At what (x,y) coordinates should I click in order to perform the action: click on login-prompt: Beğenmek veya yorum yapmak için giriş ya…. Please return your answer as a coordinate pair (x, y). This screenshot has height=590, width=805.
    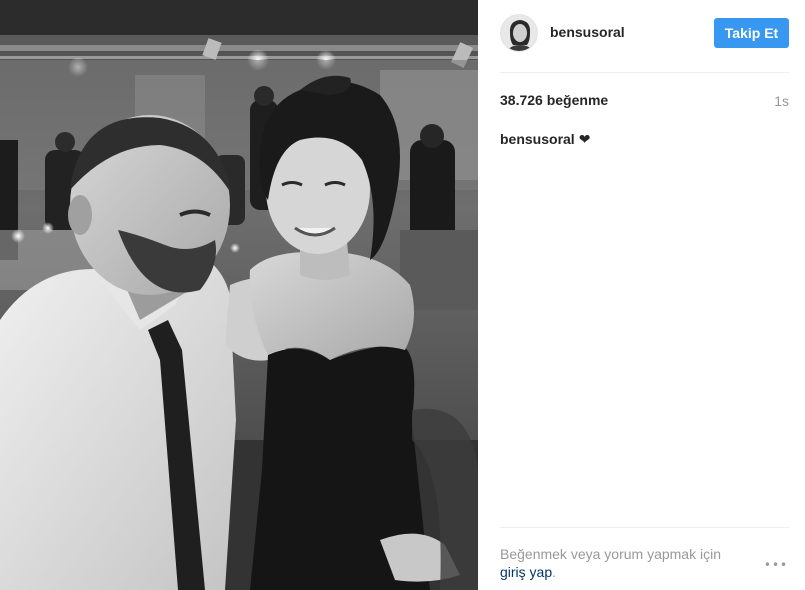
    Looking at the image, I should click on (625, 563).